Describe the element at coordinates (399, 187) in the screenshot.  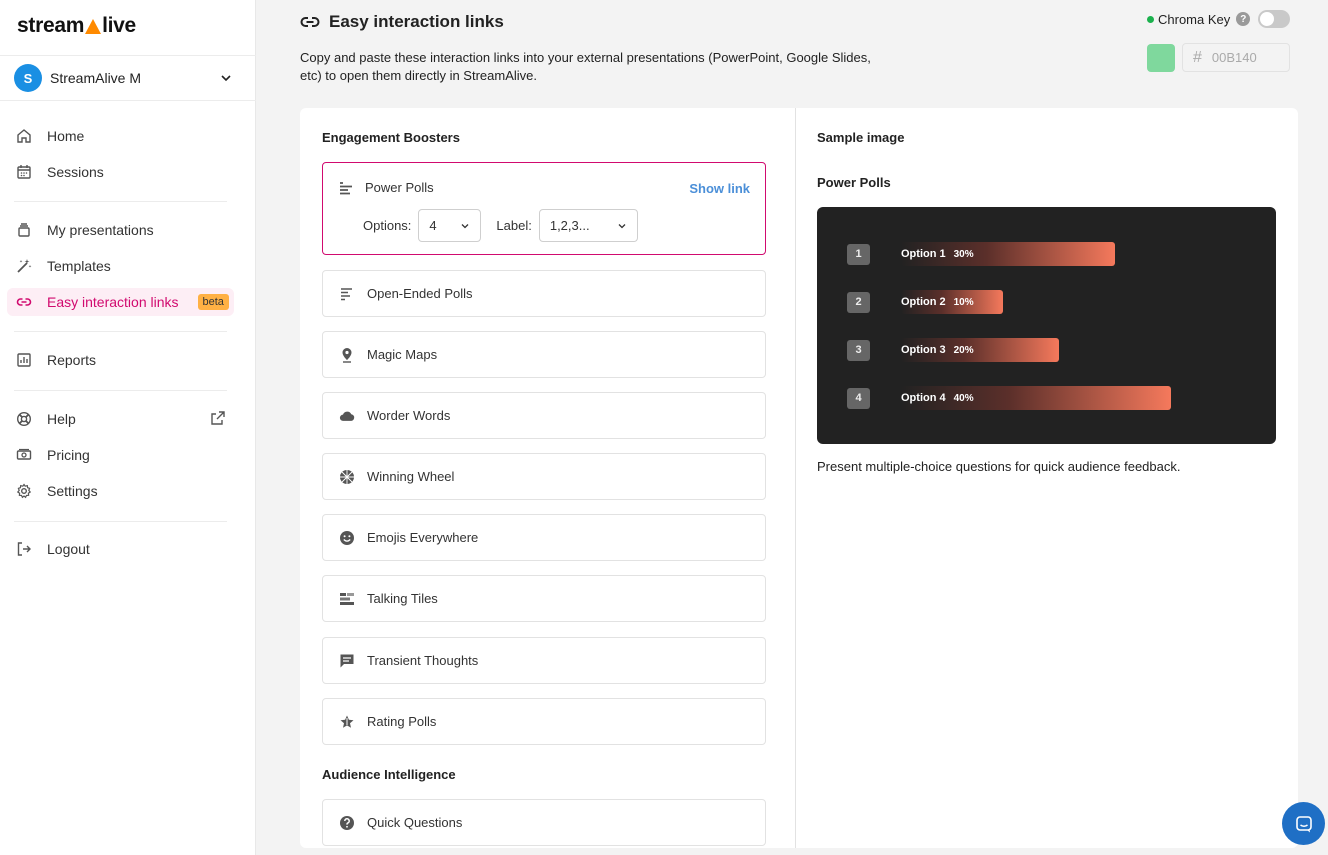
I see `power-polls-label: Power Polls` at that location.